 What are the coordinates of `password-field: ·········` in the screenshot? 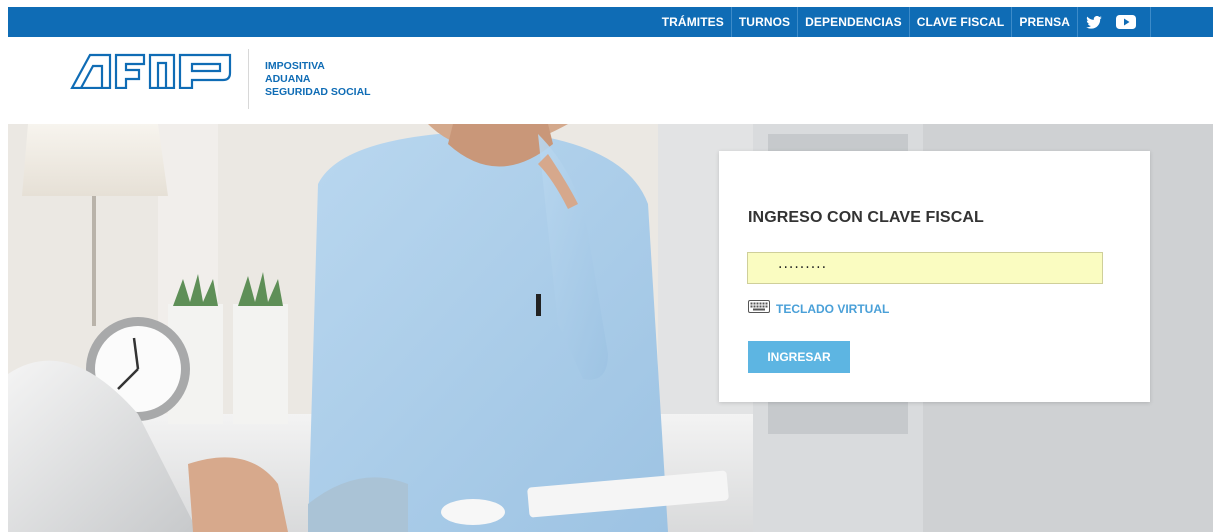 It's located at (925, 268).